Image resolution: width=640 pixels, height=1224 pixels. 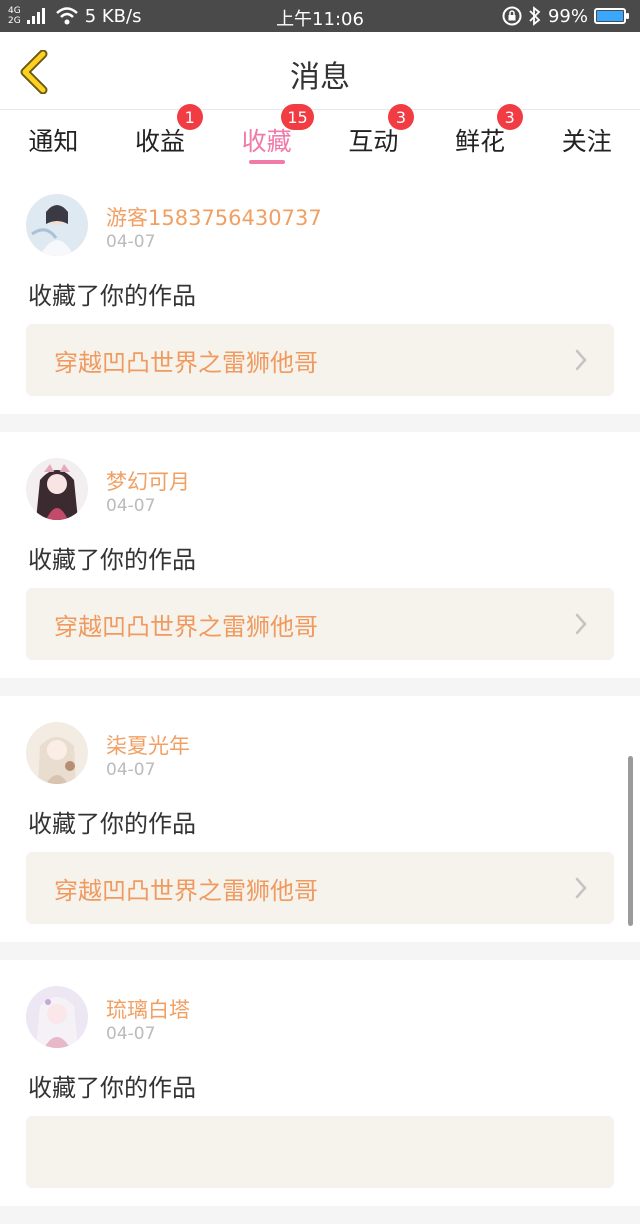 I want to click on tab-label: 互动, so click(x=373, y=141).